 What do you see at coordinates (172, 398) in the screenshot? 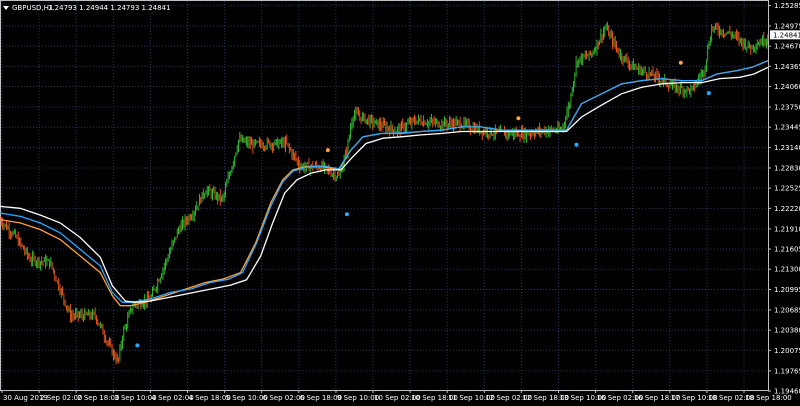
I see `x-tick-label: 4 Sep 02:00` at bounding box center [172, 398].